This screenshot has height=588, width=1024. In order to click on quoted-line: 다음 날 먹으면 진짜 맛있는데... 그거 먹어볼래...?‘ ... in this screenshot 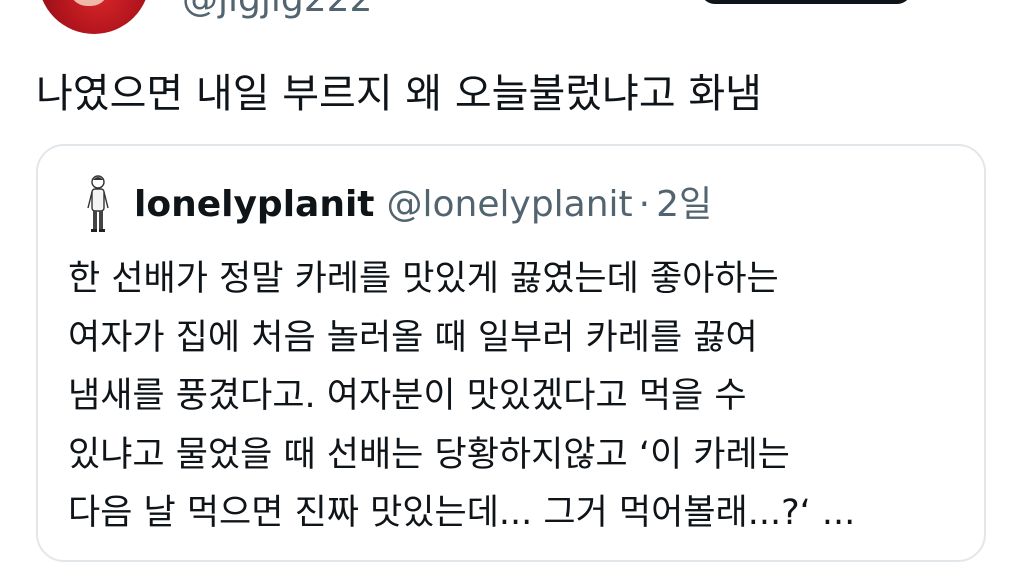, I will do `click(462, 513)`.